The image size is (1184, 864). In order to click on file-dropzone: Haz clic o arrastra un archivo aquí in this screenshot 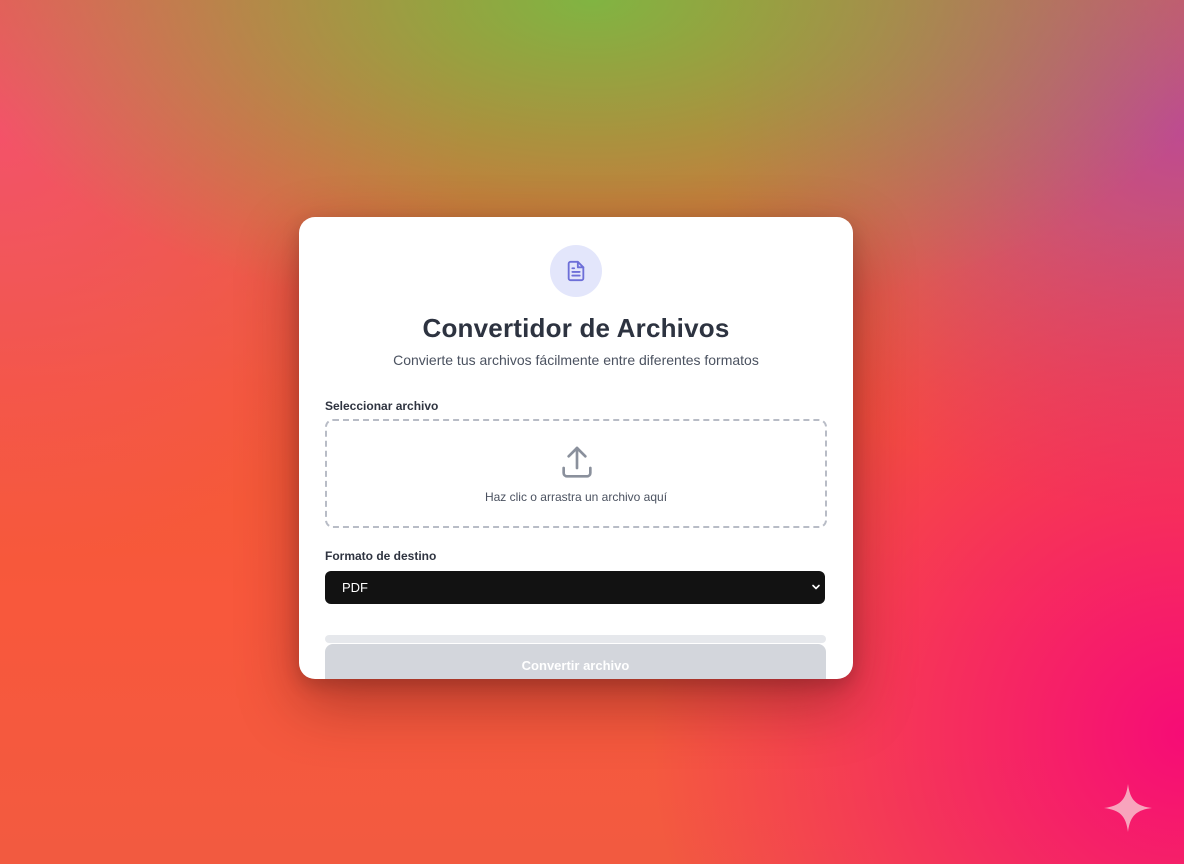, I will do `click(576, 473)`.